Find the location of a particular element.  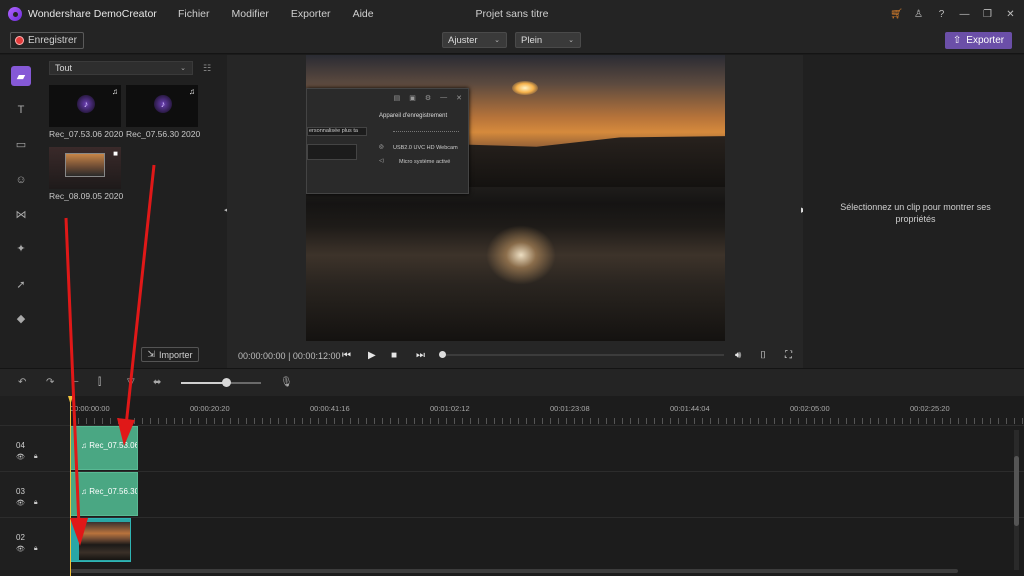

help-icon: ? is located at coordinates (941, 14).